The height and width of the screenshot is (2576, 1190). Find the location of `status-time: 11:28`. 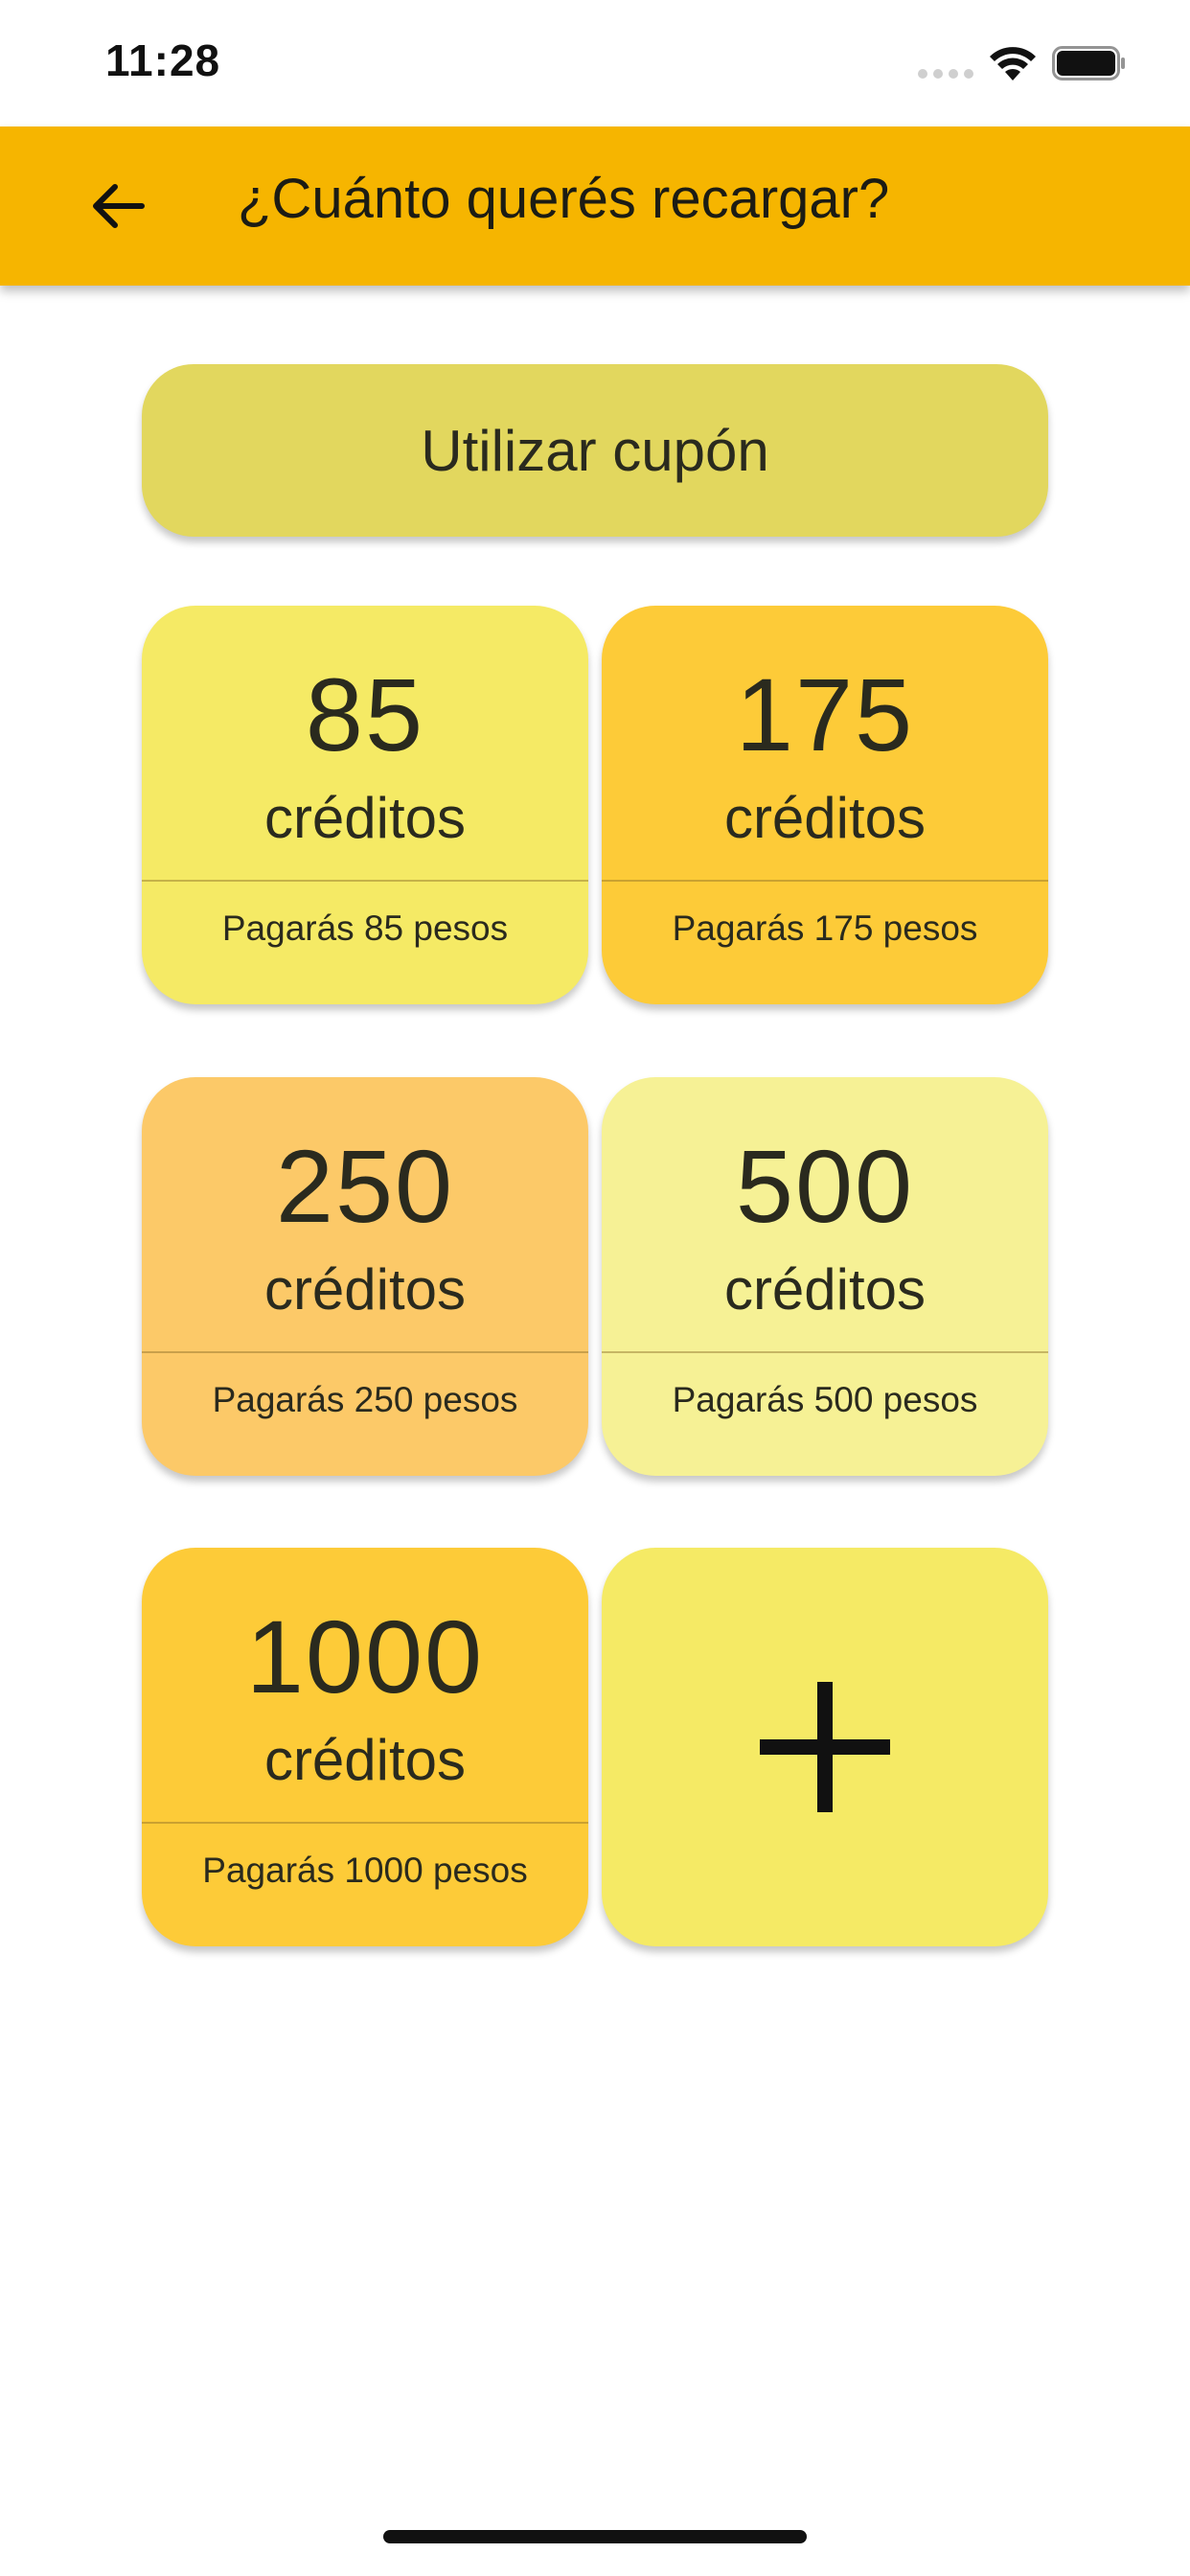

status-time: 11:28 is located at coordinates (163, 60).